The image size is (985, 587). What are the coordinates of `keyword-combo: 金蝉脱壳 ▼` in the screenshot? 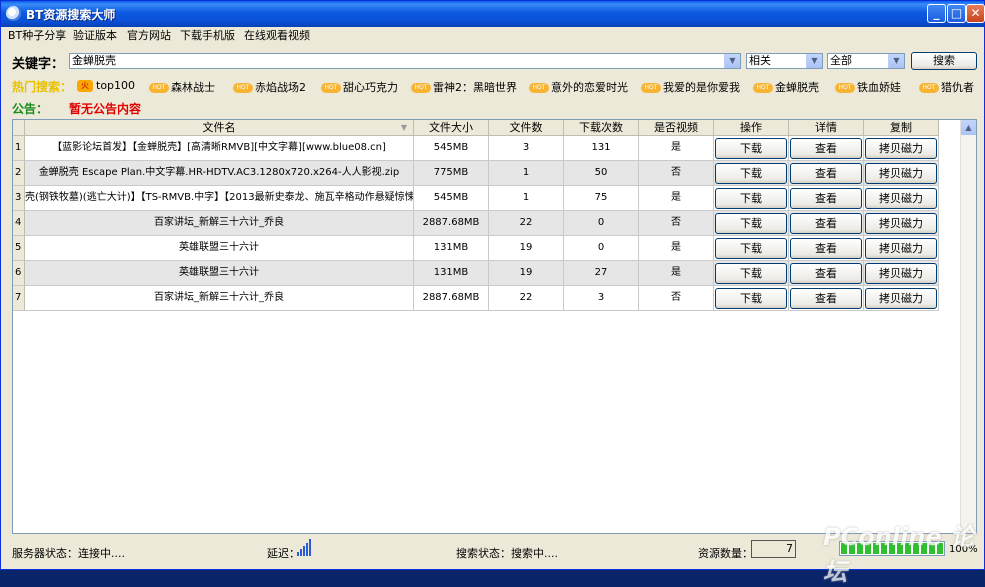 It's located at (405, 61).